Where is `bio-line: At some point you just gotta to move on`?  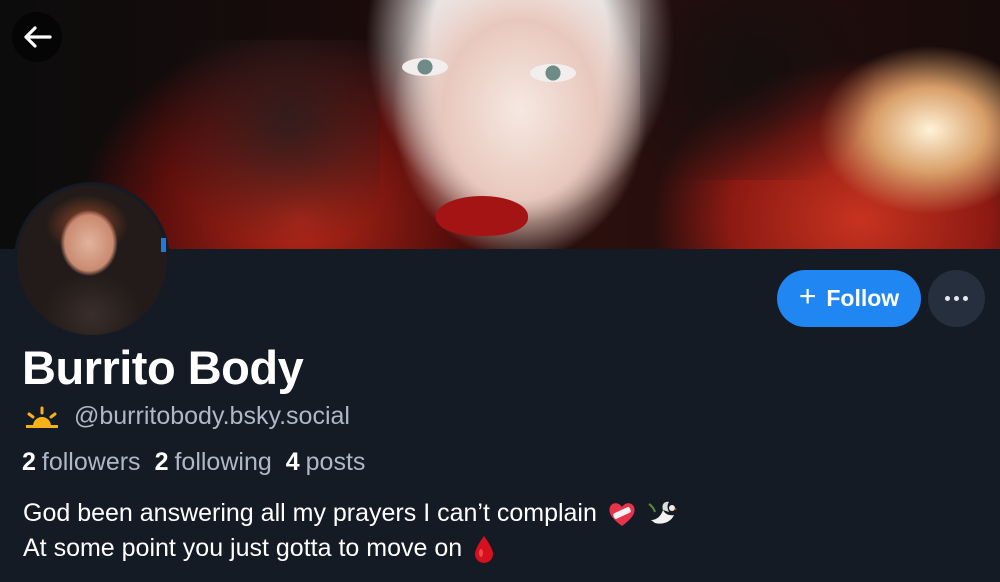
bio-line: At some point you just gotta to move on is located at coordinates (350, 548).